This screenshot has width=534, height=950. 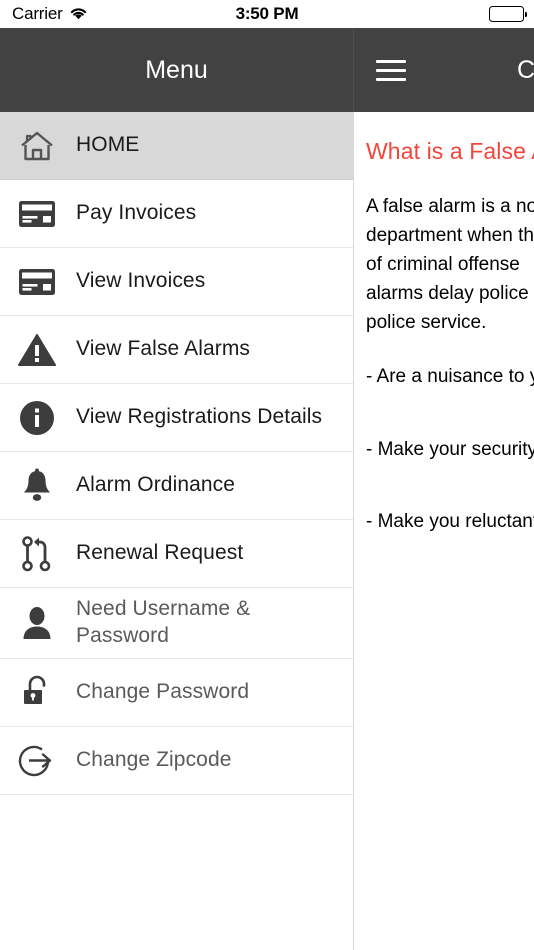 I want to click on menu-item-label: View Registrations Details, so click(x=199, y=417).